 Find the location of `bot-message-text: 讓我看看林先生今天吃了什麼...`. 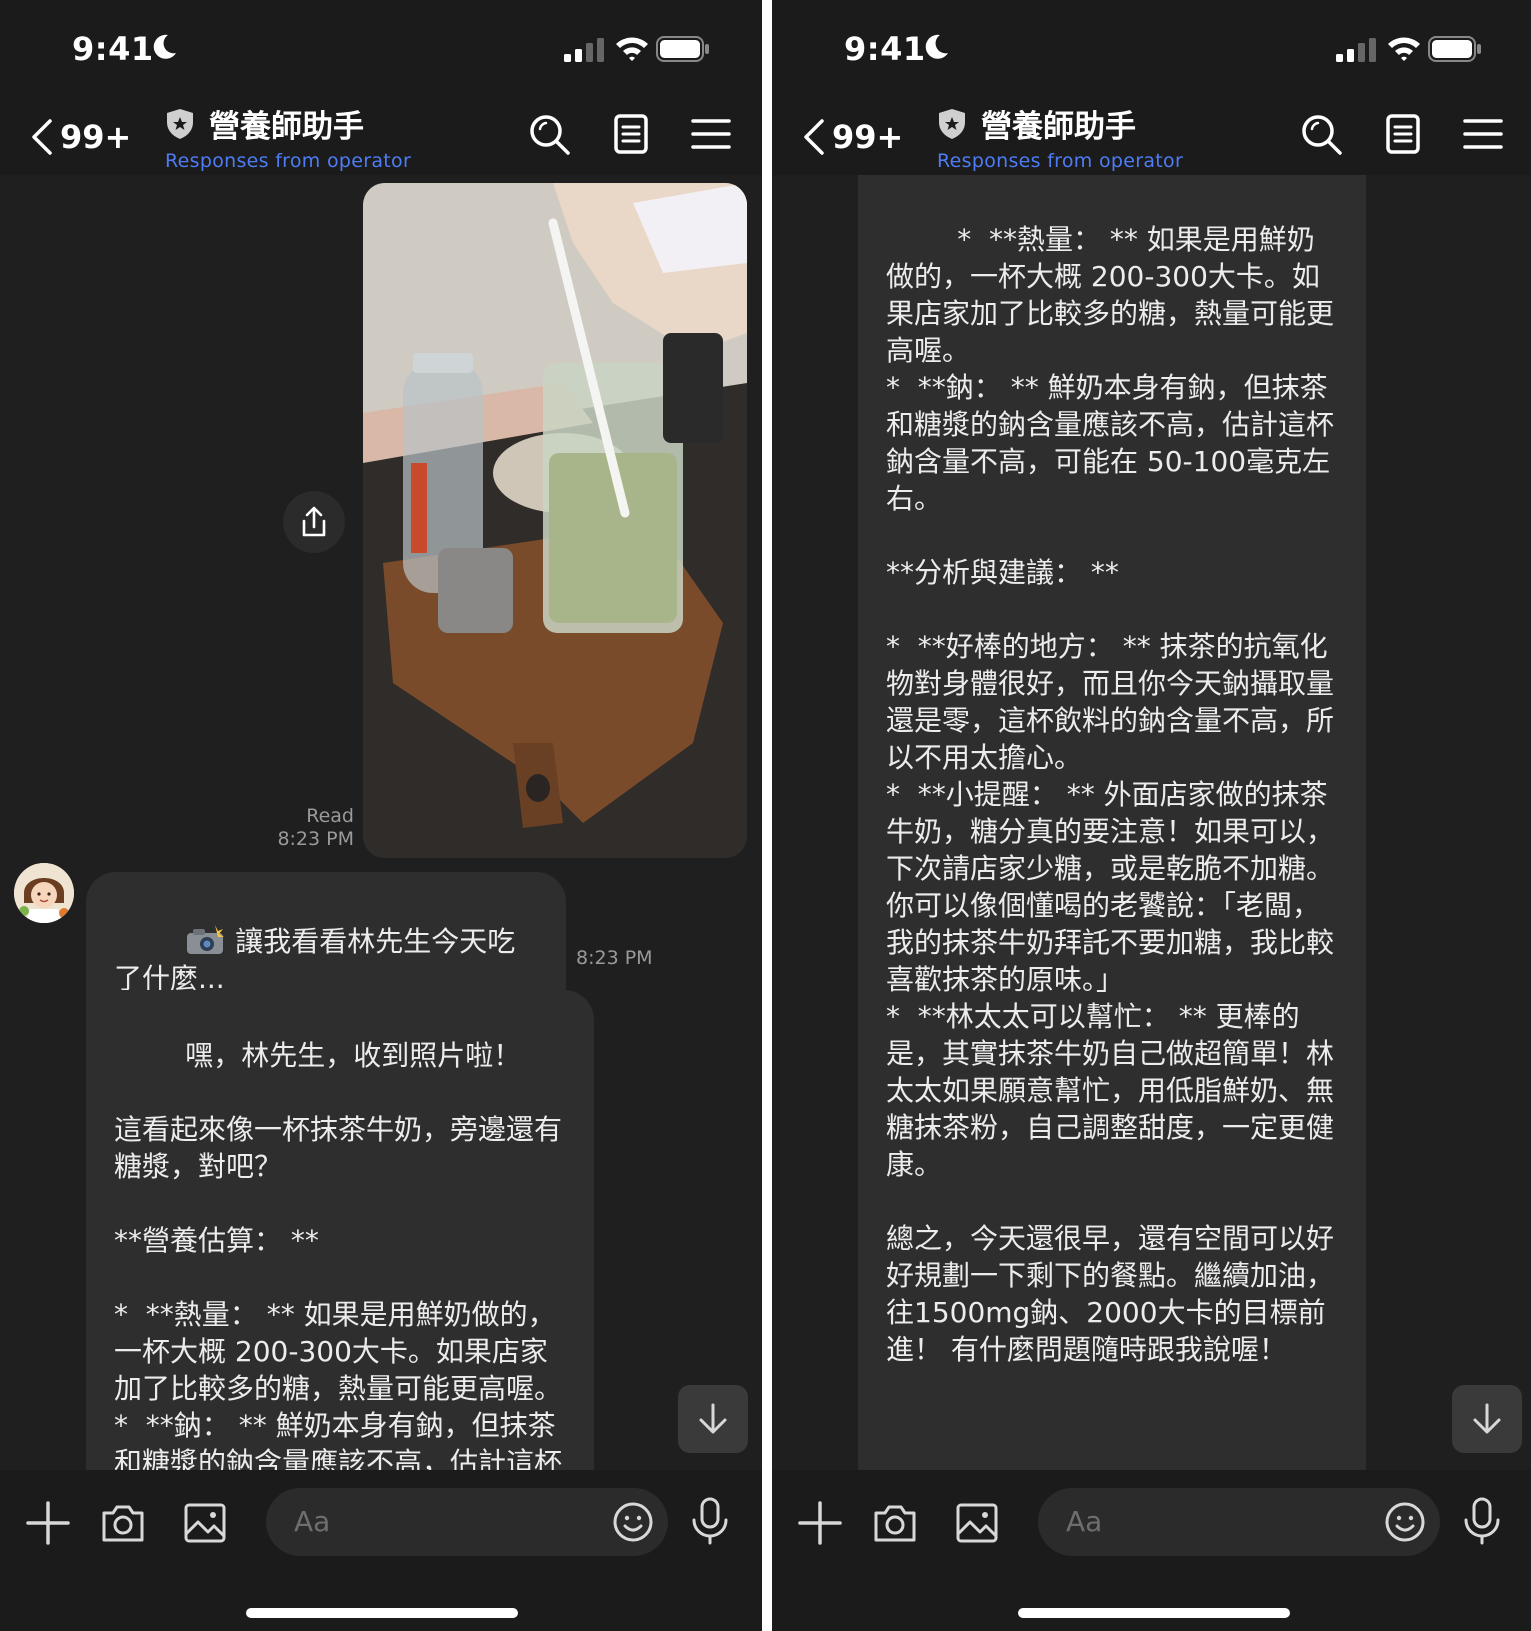

bot-message-text: 讓我看看林先生今天吃了什麼... is located at coordinates (315, 960).